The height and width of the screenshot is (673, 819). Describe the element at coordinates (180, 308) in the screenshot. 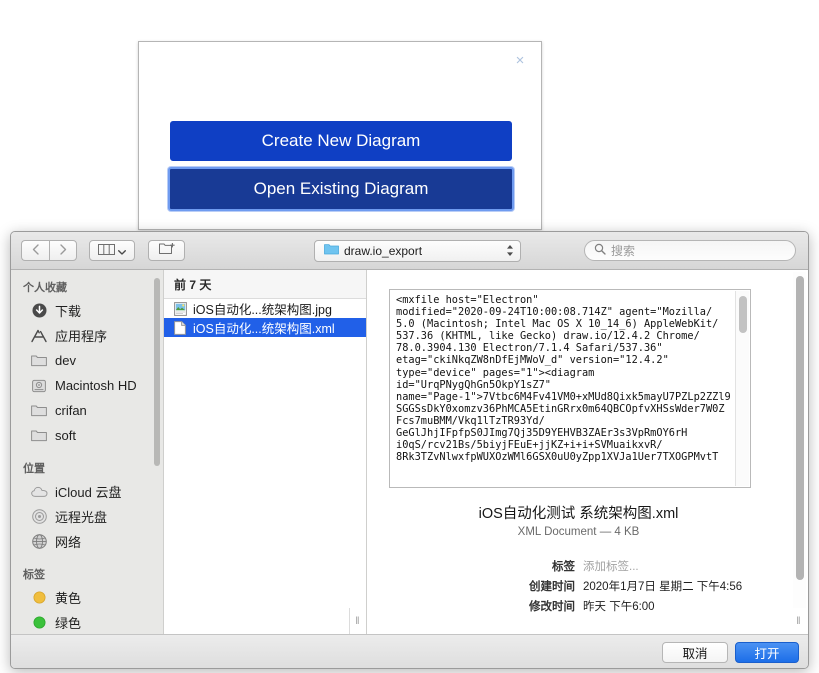

I see `image-file-icon` at that location.